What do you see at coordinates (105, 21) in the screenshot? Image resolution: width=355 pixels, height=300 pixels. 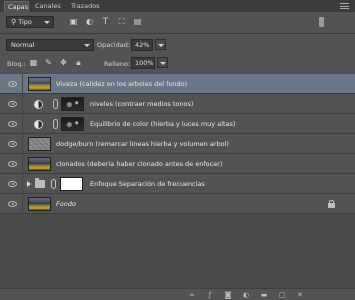 I see `filter-type-icon: T` at bounding box center [105, 21].